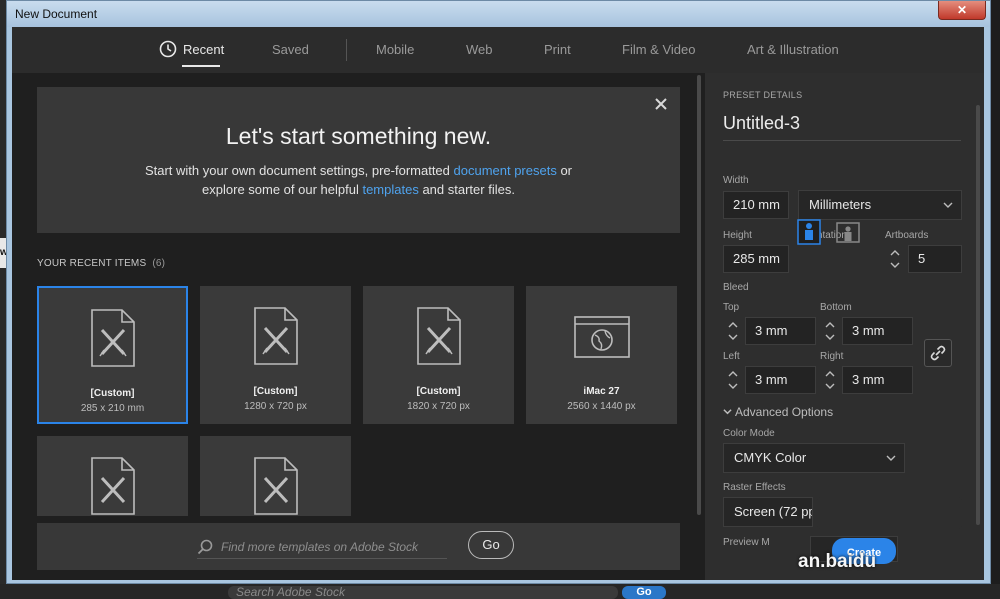  Describe the element at coordinates (505, 170) in the screenshot. I see `document-presets-link: document presets` at that location.